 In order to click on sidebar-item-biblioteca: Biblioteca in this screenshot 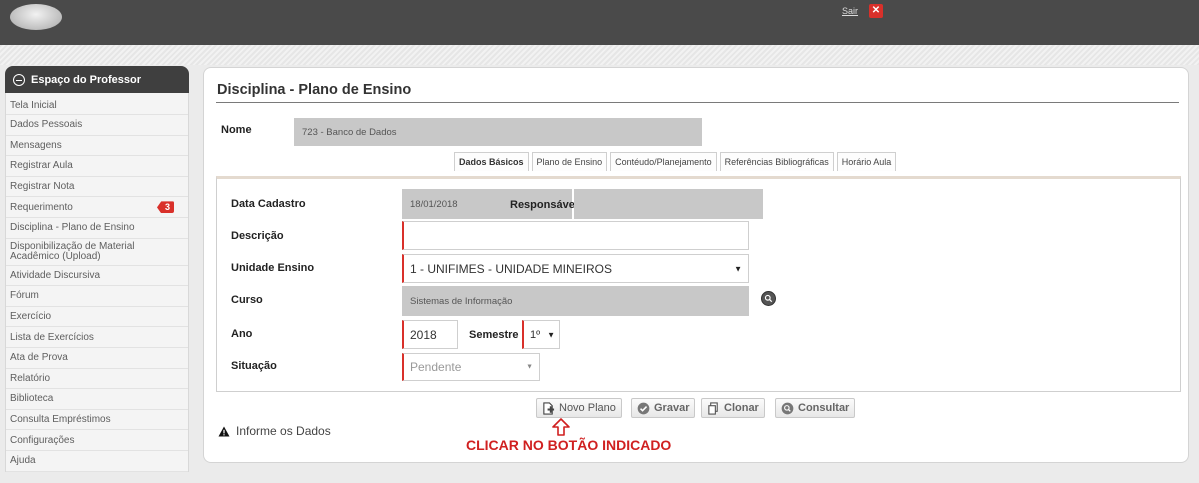, I will do `click(97, 399)`.